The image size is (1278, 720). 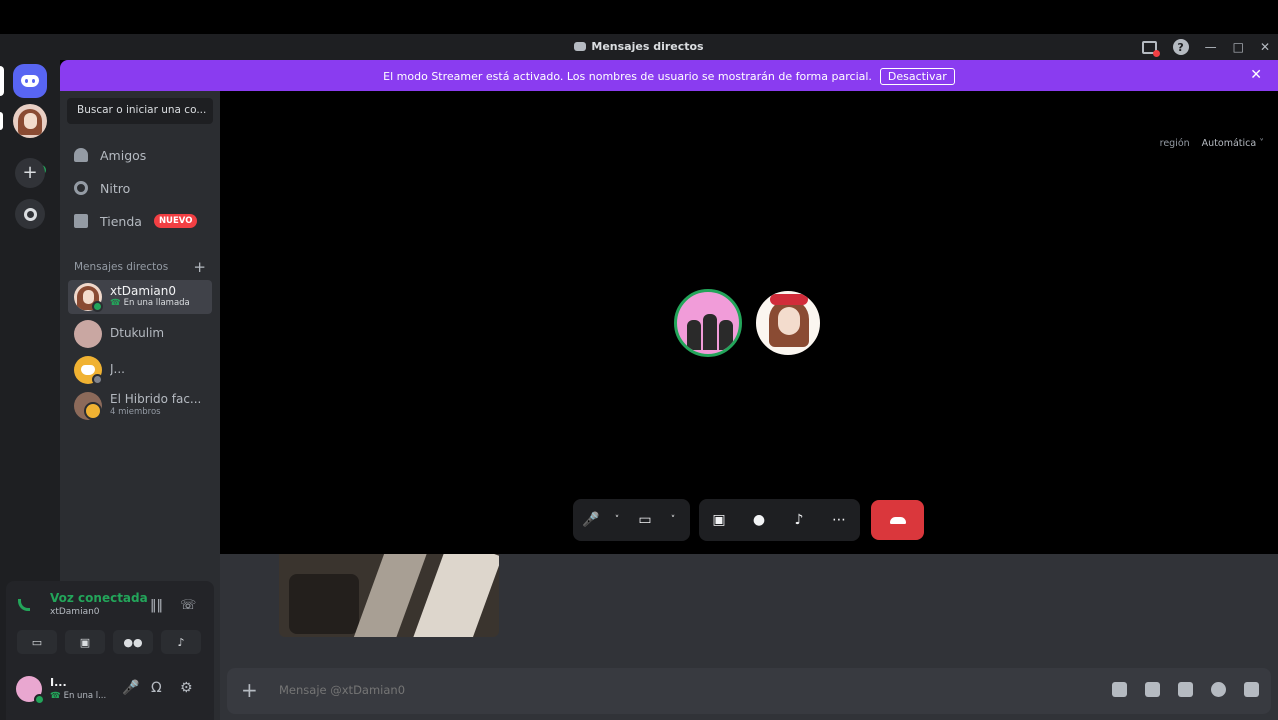 I want to click on dm-item-group: El Hibrido fac... 4 miembros, so click(x=140, y=406).